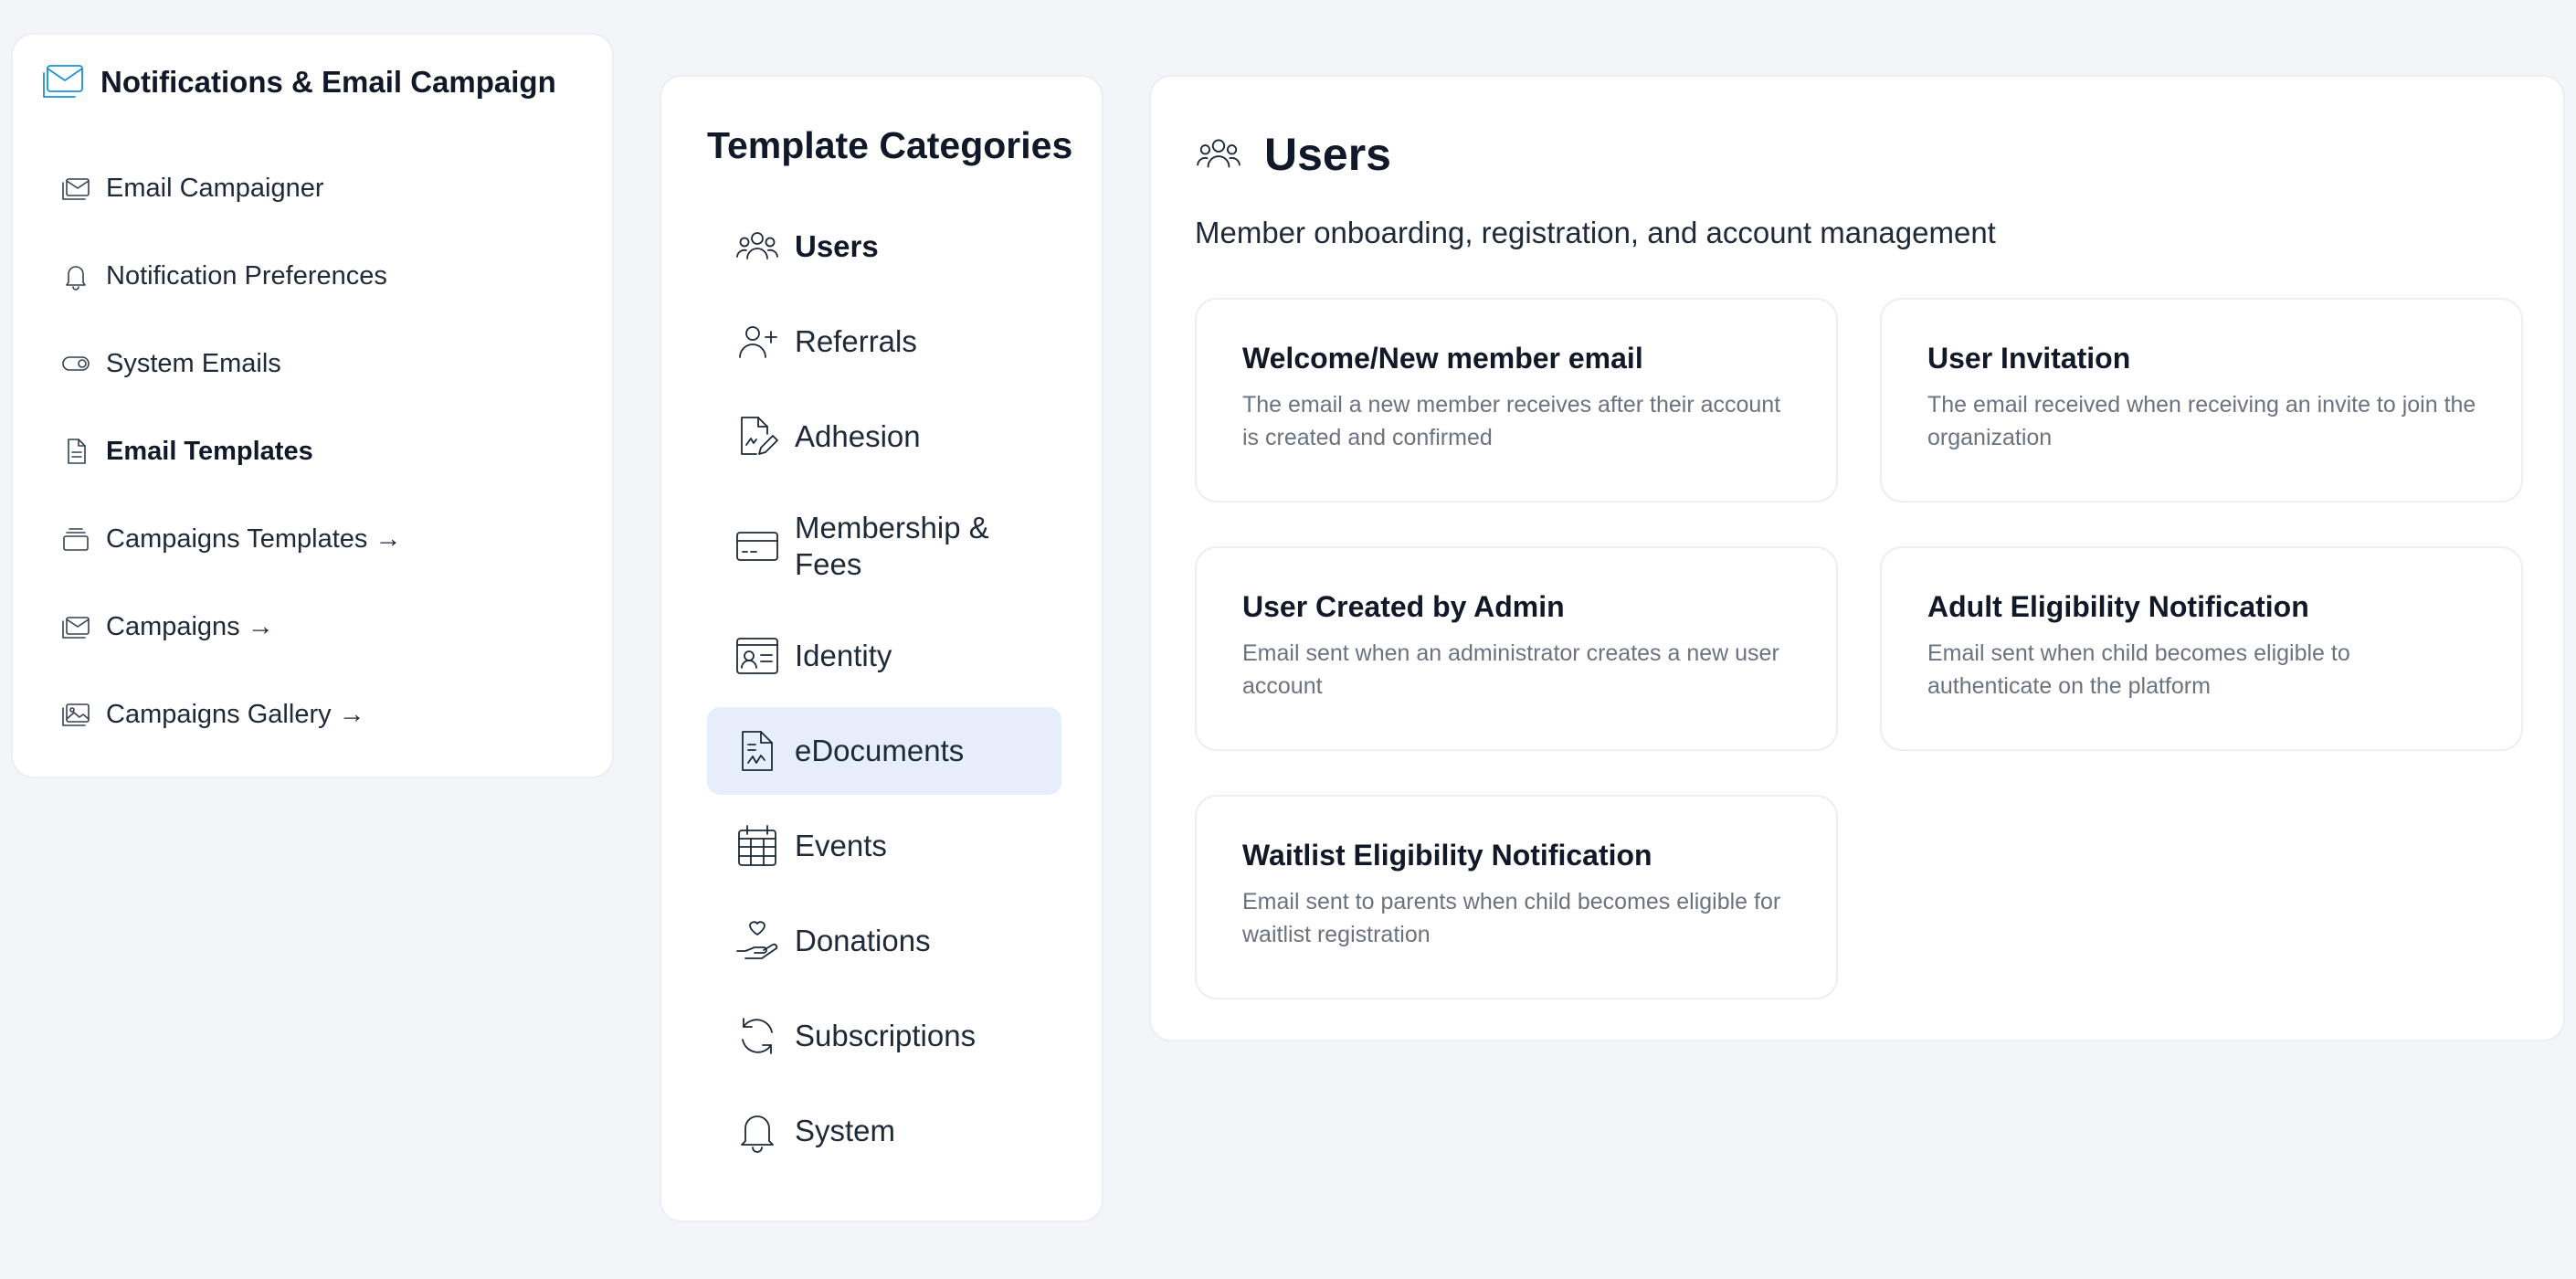 The width and height of the screenshot is (2576, 1279). What do you see at coordinates (757, 751) in the screenshot?
I see `document-chart-icon` at bounding box center [757, 751].